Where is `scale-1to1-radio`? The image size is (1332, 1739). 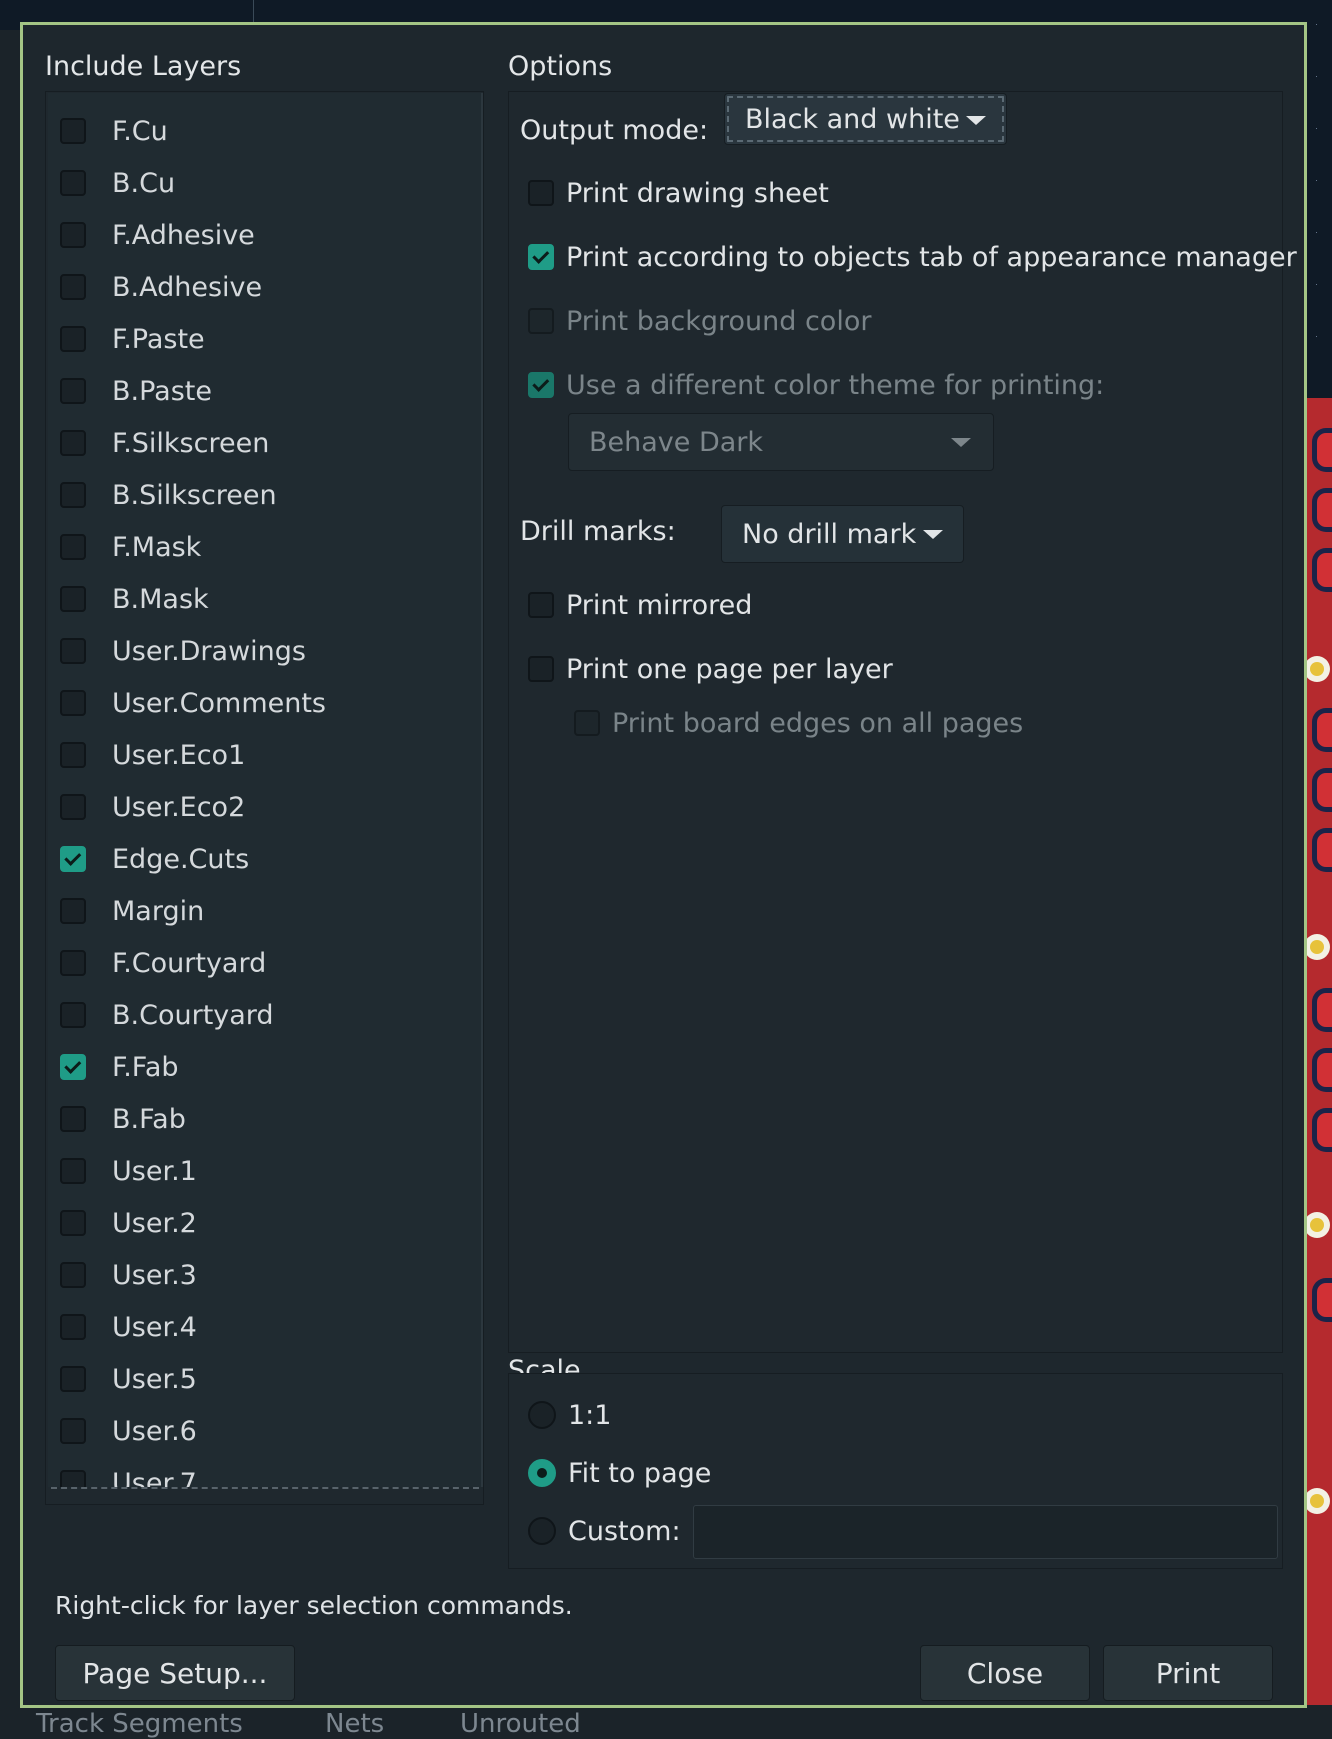 scale-1to1-radio is located at coordinates (542, 1415).